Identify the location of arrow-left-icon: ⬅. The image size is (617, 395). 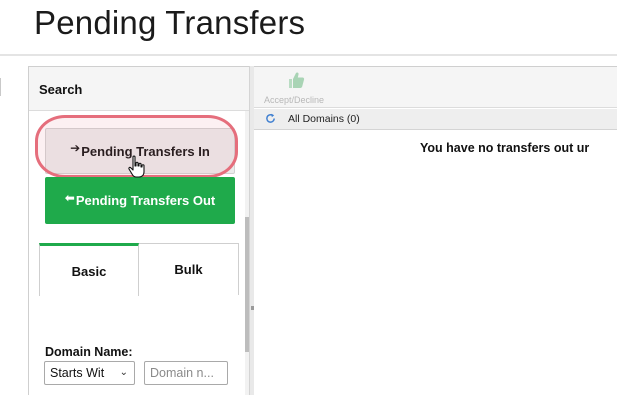
(69, 197).